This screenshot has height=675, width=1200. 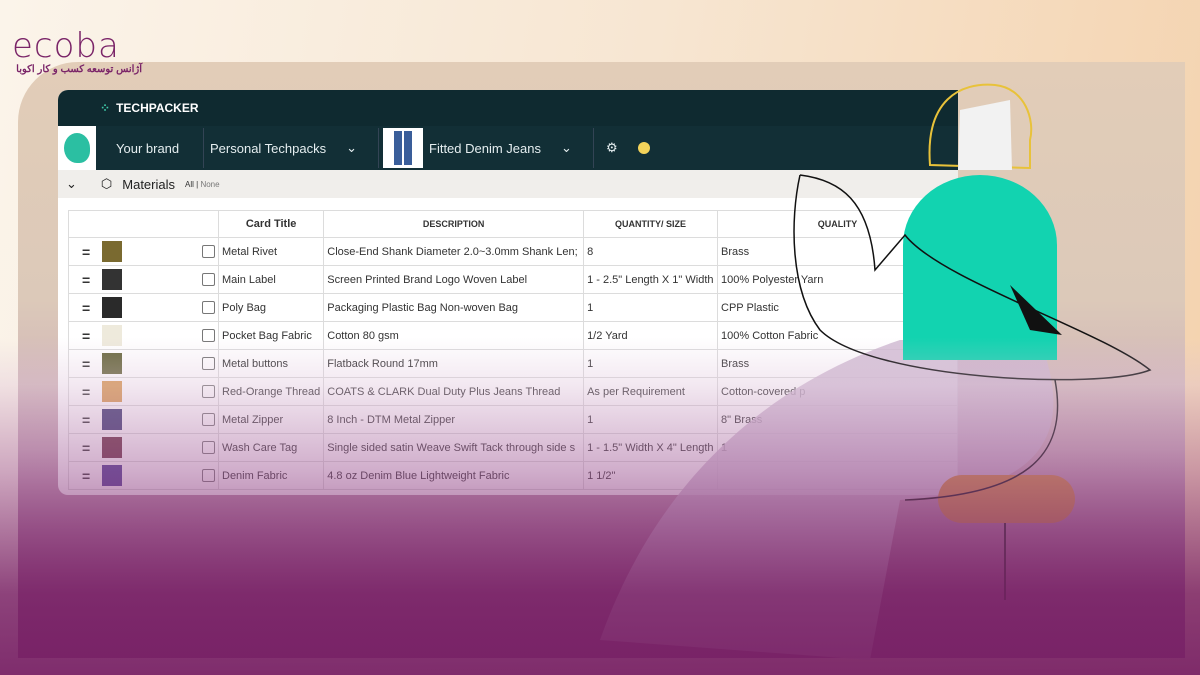 I want to click on stool-seat, so click(x=1006, y=499).